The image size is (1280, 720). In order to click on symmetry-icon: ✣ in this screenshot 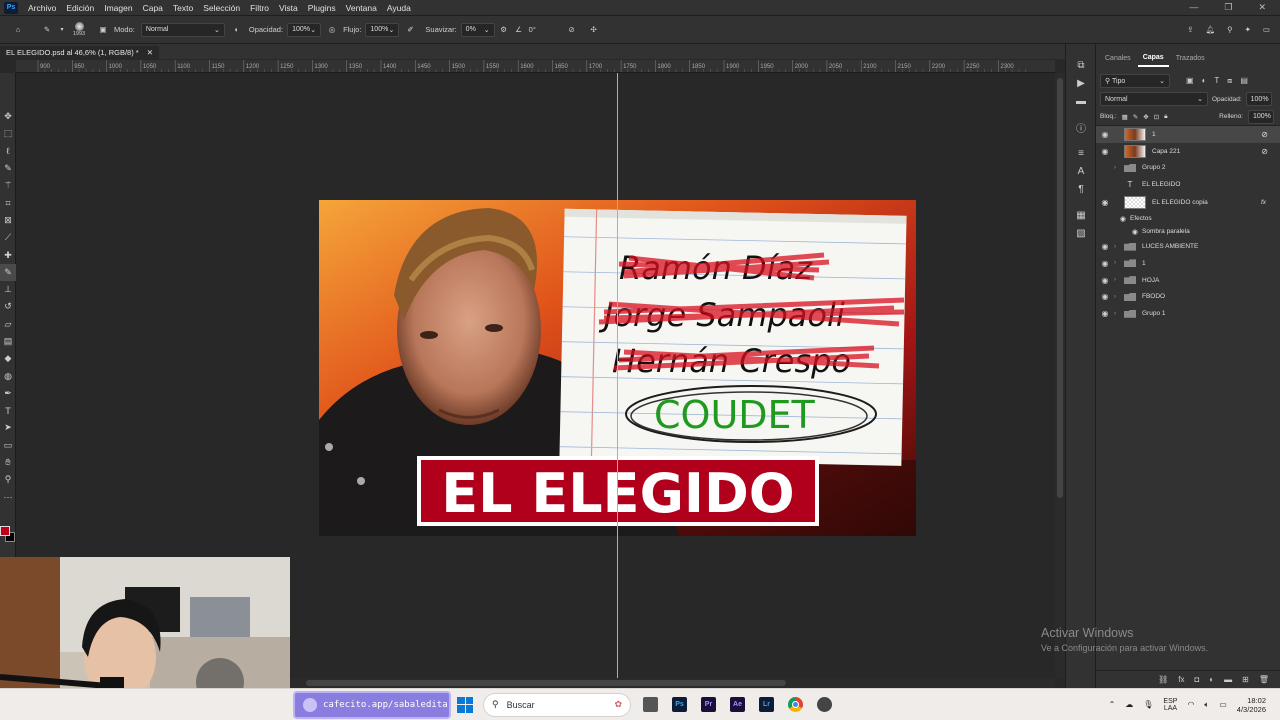, I will do `click(594, 29)`.